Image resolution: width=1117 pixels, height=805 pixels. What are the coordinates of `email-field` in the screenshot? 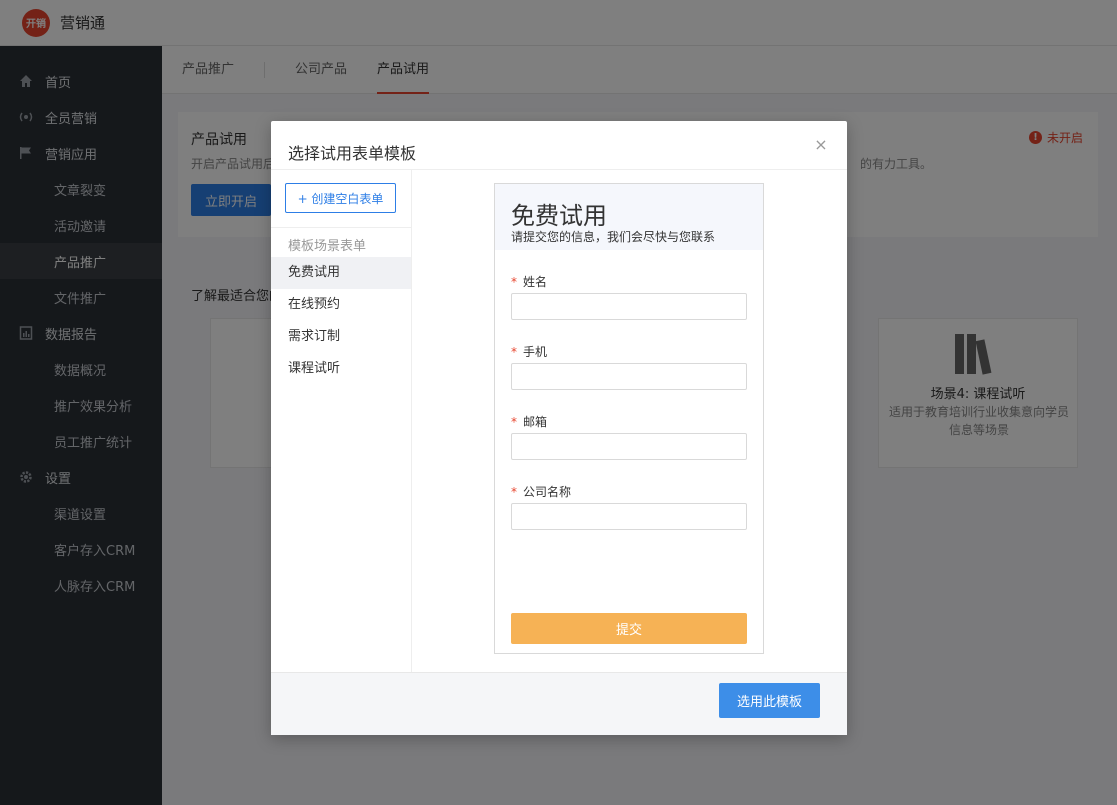 It's located at (629, 446).